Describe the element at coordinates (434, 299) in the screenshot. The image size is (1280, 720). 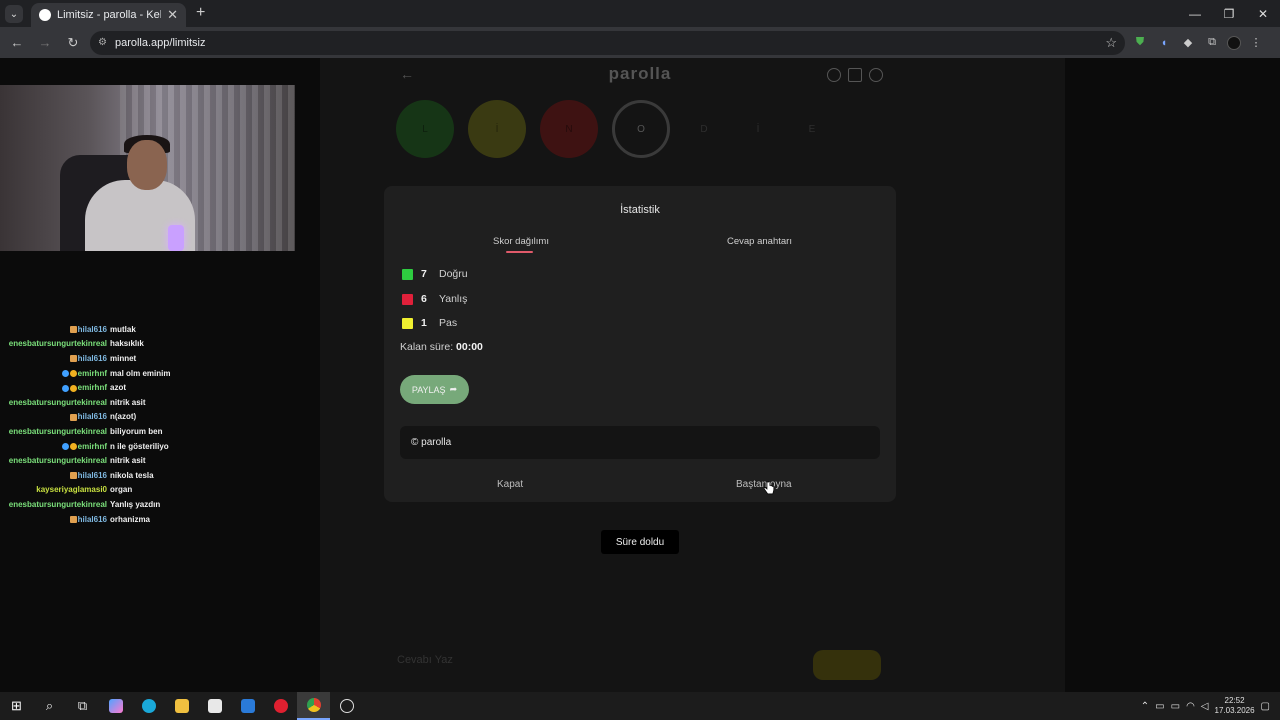
I see `stat-wrong: 6 Yanlış` at that location.